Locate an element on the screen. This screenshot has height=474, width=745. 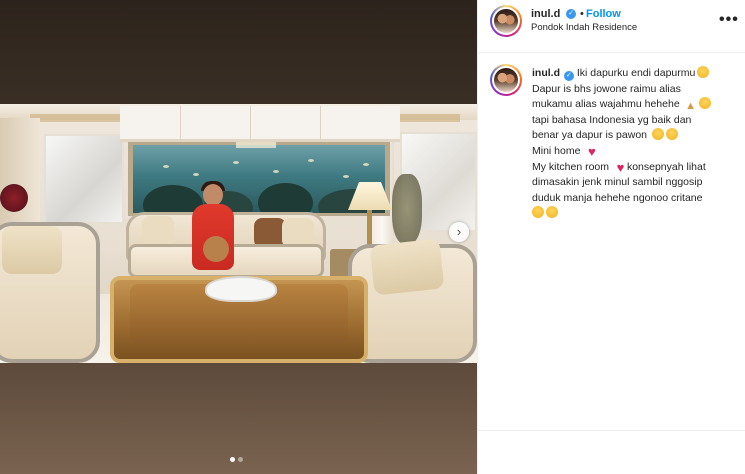
caption-line-9: dimasakin jenk minul sambil nggosip is located at coordinates (617, 182).